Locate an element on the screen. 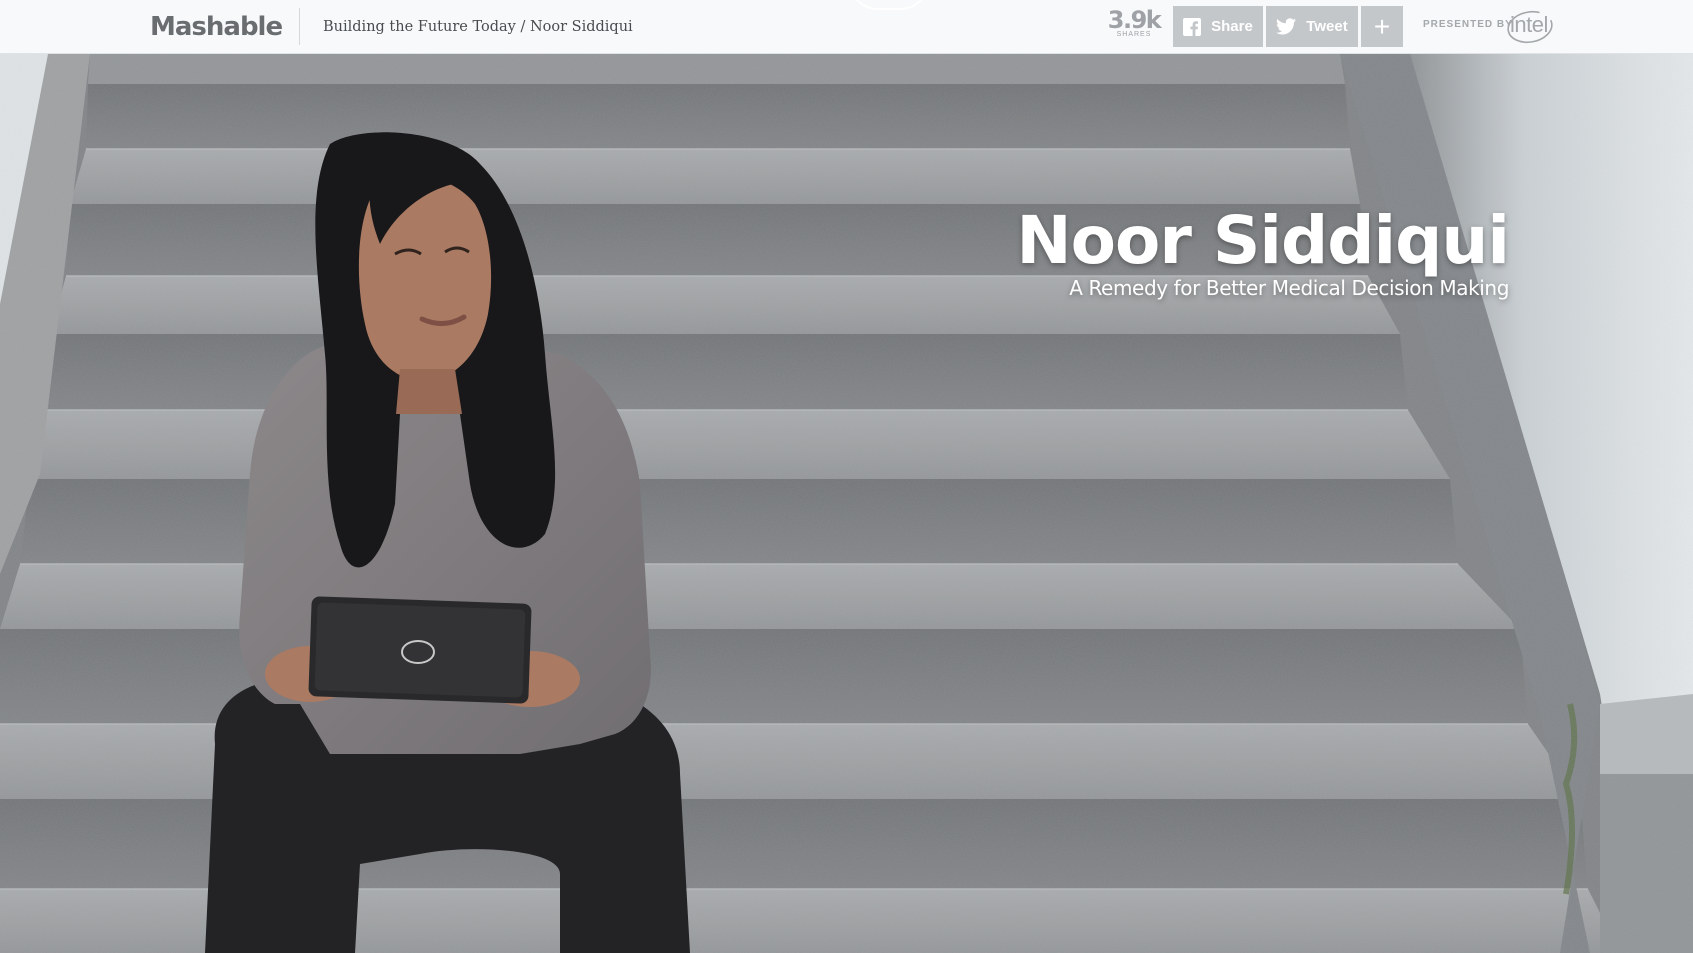 Image resolution: width=1693 pixels, height=953 pixels. share-count: 3.9k SHARES is located at coordinates (1134, 22).